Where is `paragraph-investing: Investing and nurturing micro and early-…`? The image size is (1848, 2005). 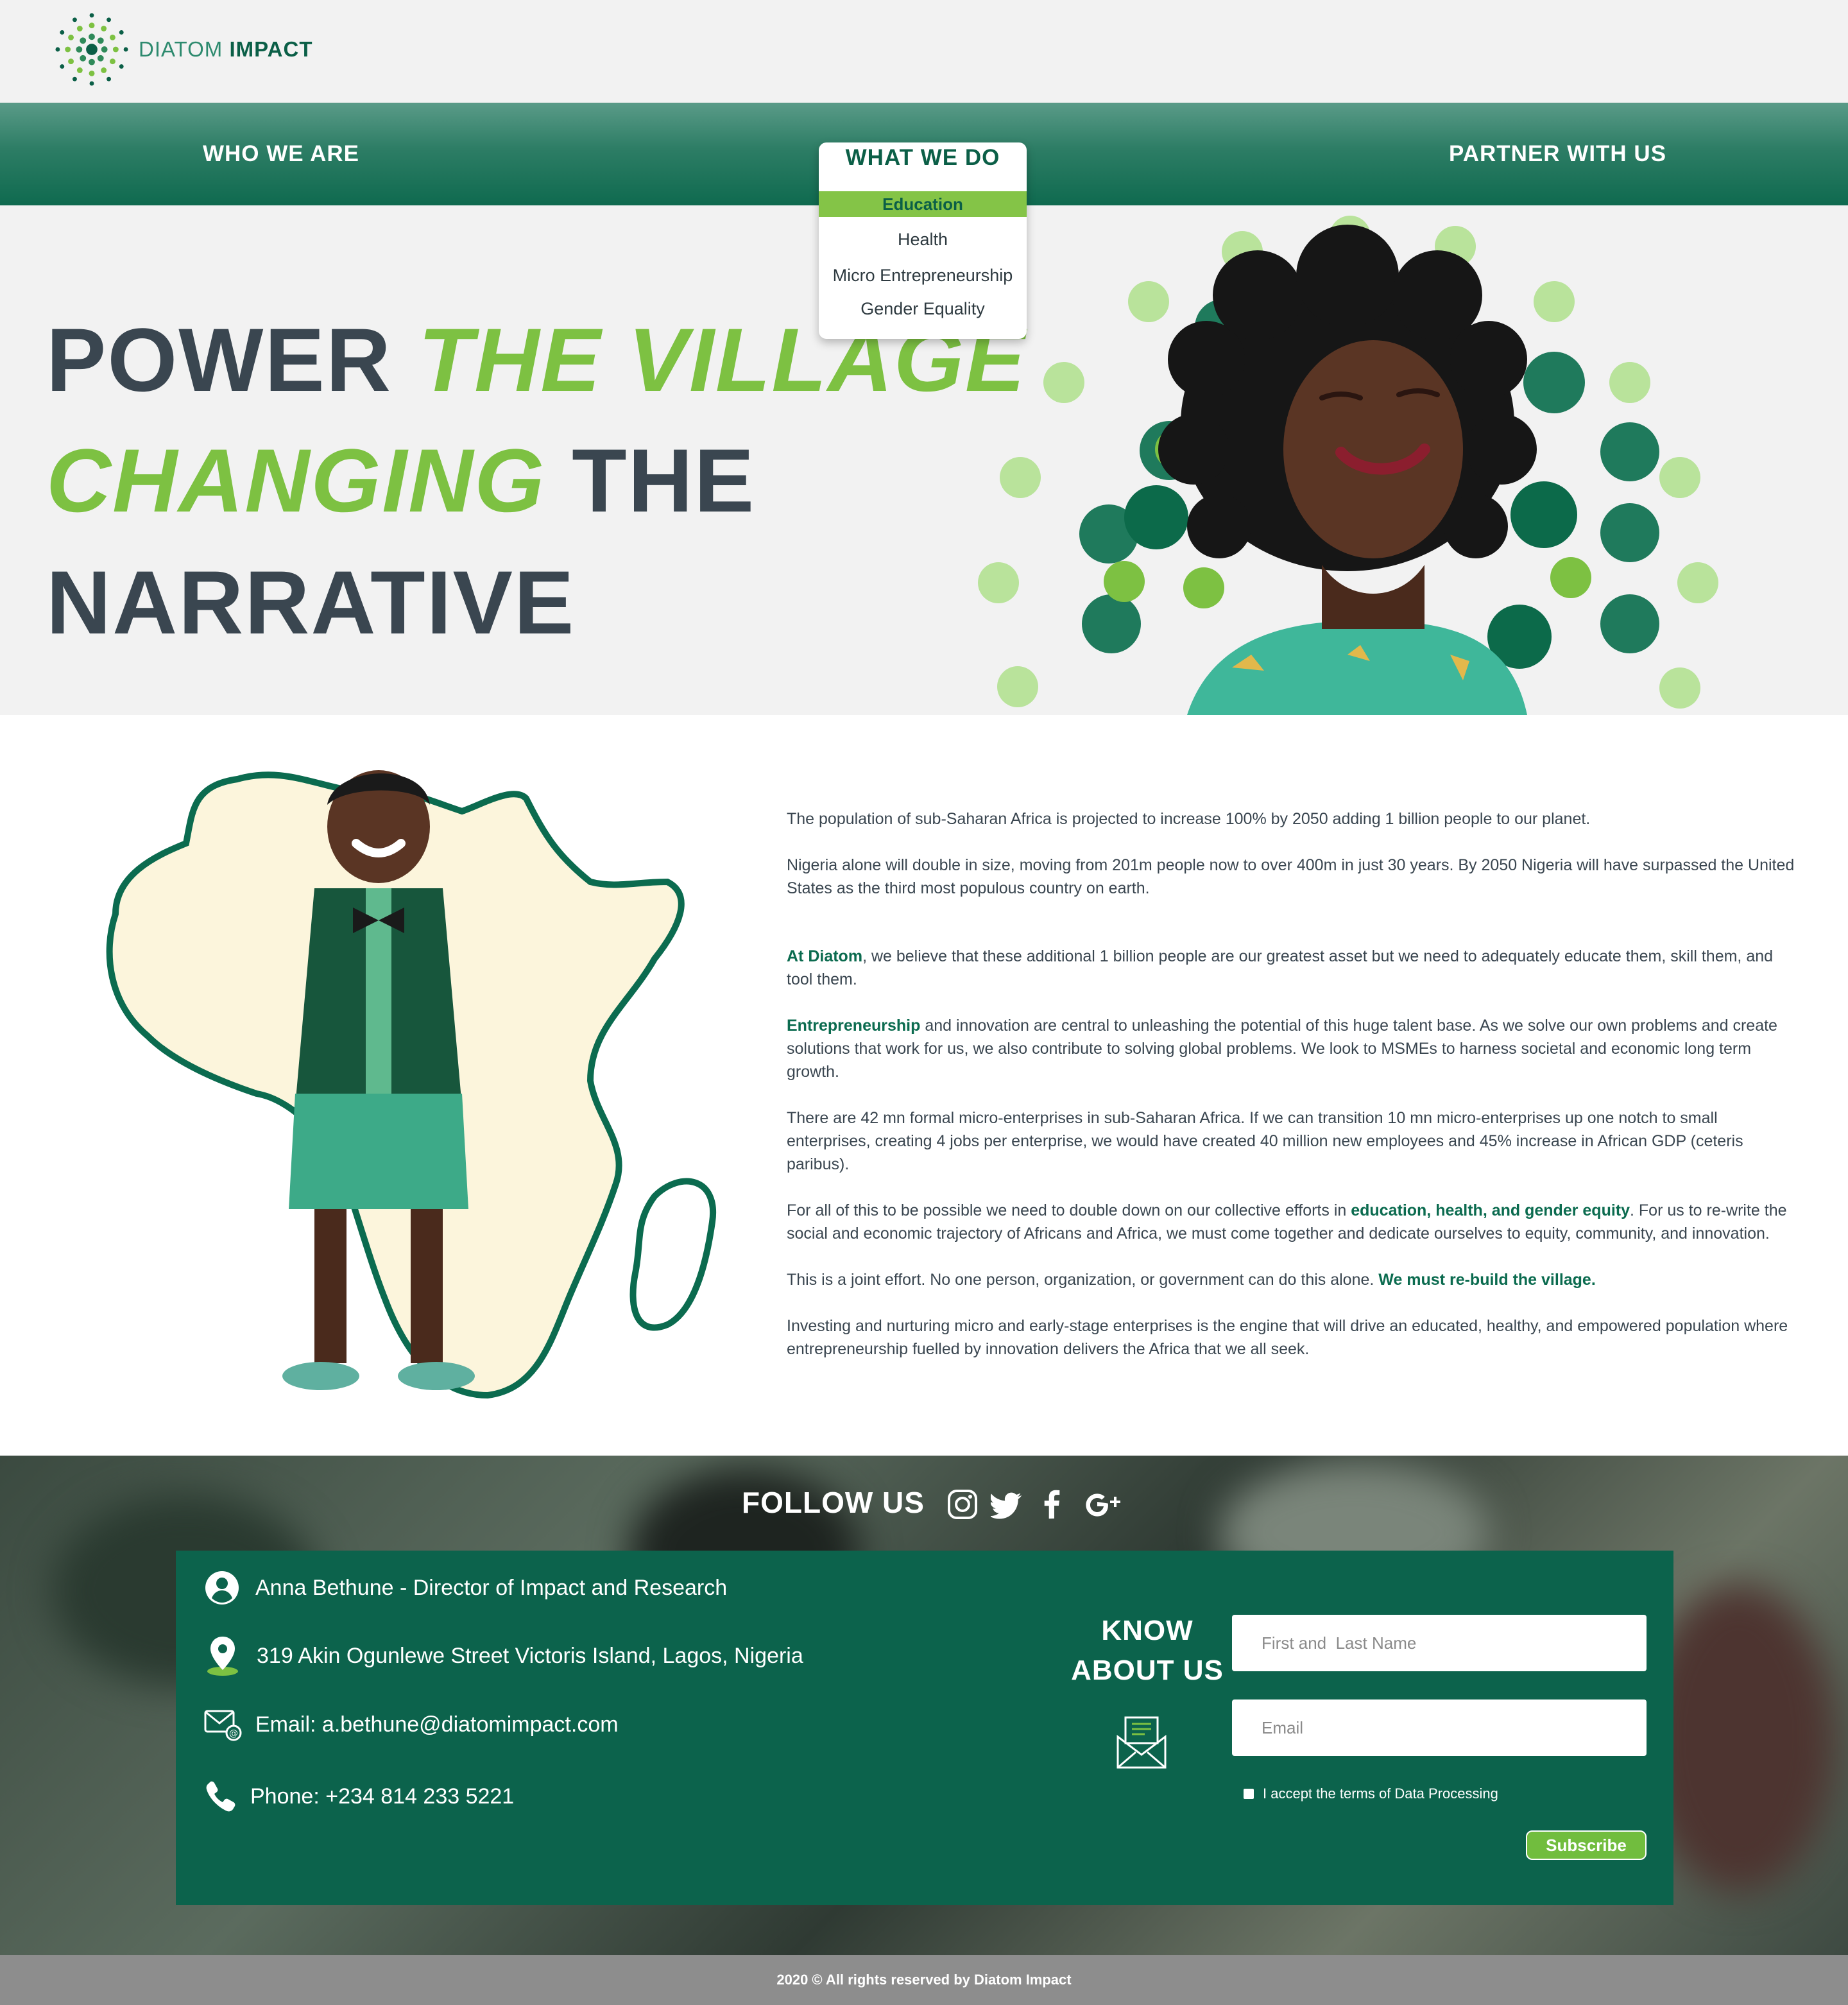 paragraph-investing: Investing and nurturing micro and early-… is located at coordinates (1288, 1337).